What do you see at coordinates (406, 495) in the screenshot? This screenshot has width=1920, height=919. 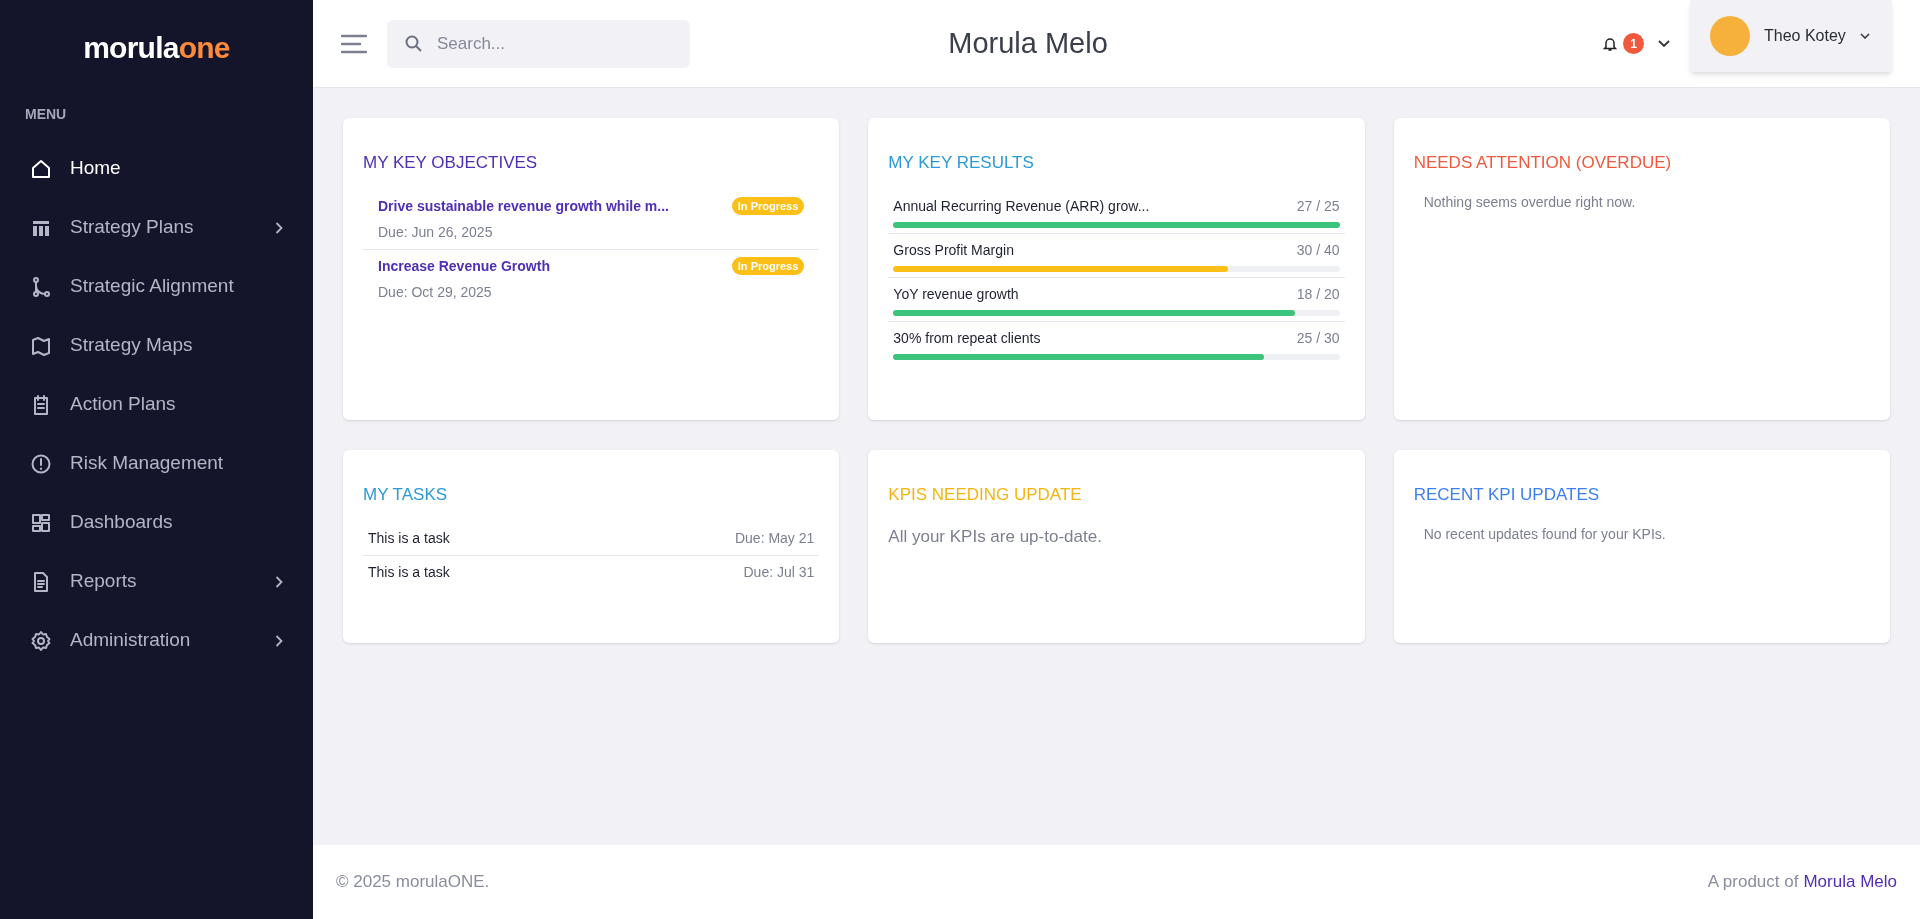 I see `card-title: MY TASKS` at bounding box center [406, 495].